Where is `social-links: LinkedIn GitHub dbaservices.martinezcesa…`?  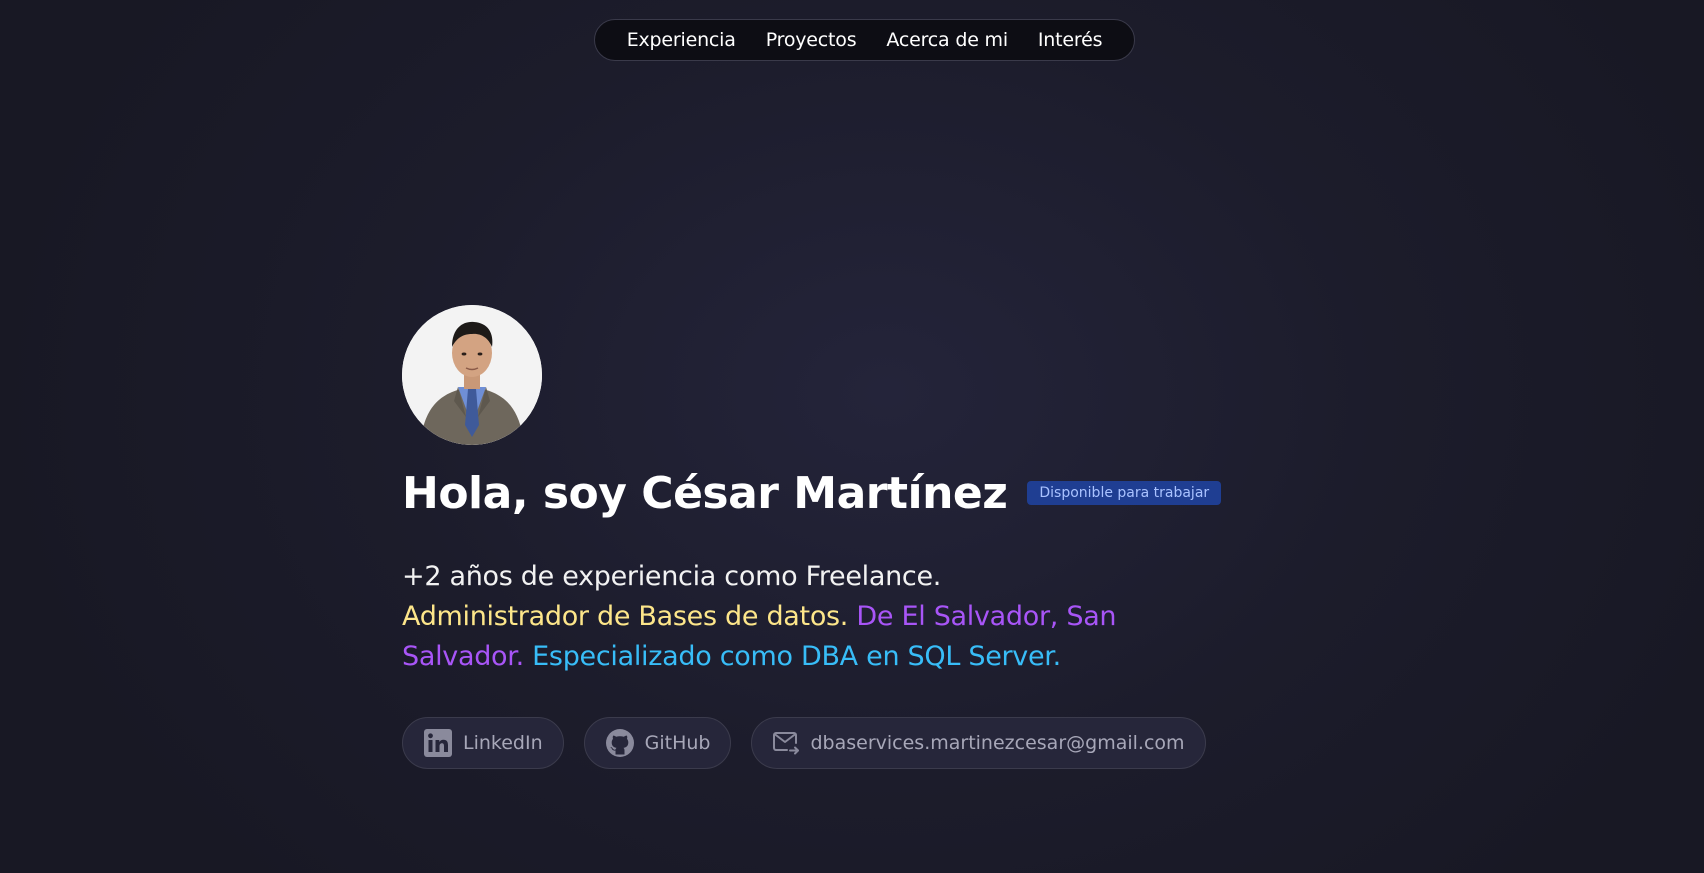
social-links: LinkedIn GitHub dbaservices.martinezcesa… is located at coordinates (812, 743).